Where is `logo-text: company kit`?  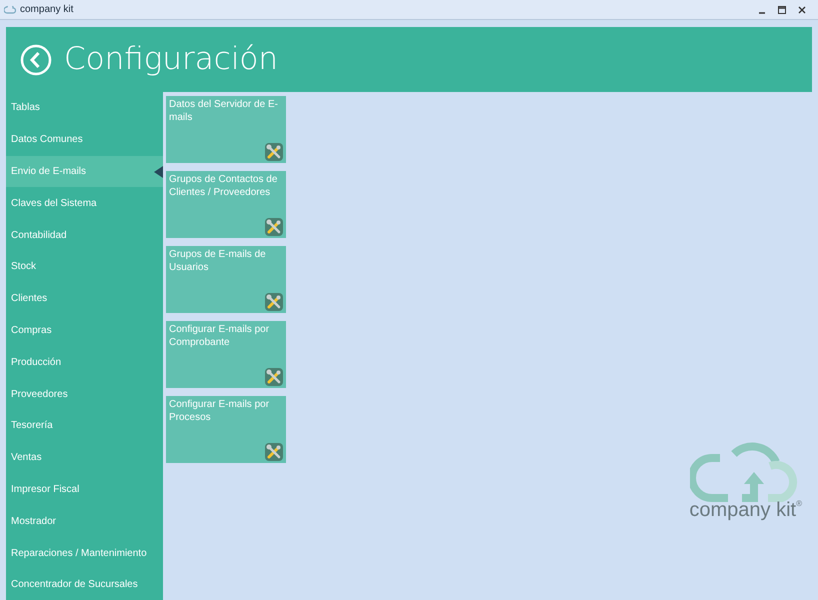
logo-text: company kit is located at coordinates (742, 510).